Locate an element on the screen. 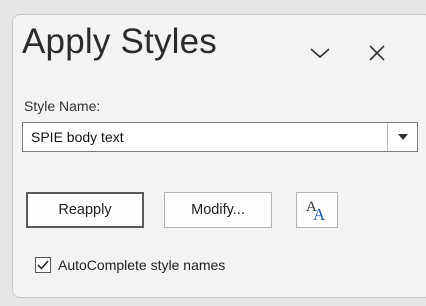  chevron-down-icon is located at coordinates (320, 53).